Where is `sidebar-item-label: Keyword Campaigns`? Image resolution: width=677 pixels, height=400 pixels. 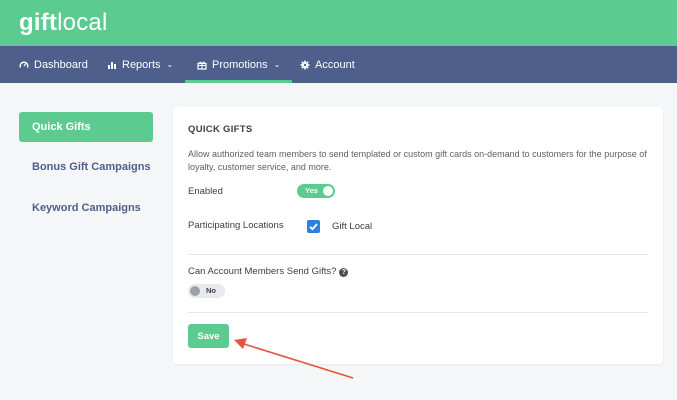
sidebar-item-label: Keyword Campaigns is located at coordinates (86, 208).